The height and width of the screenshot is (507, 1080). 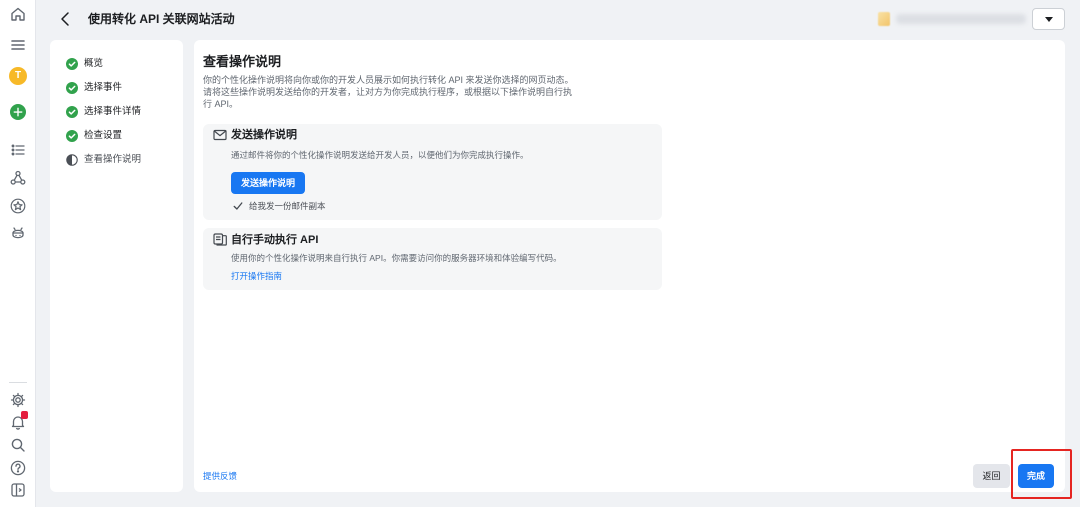 I want to click on rail-divider, so click(x=18, y=382).